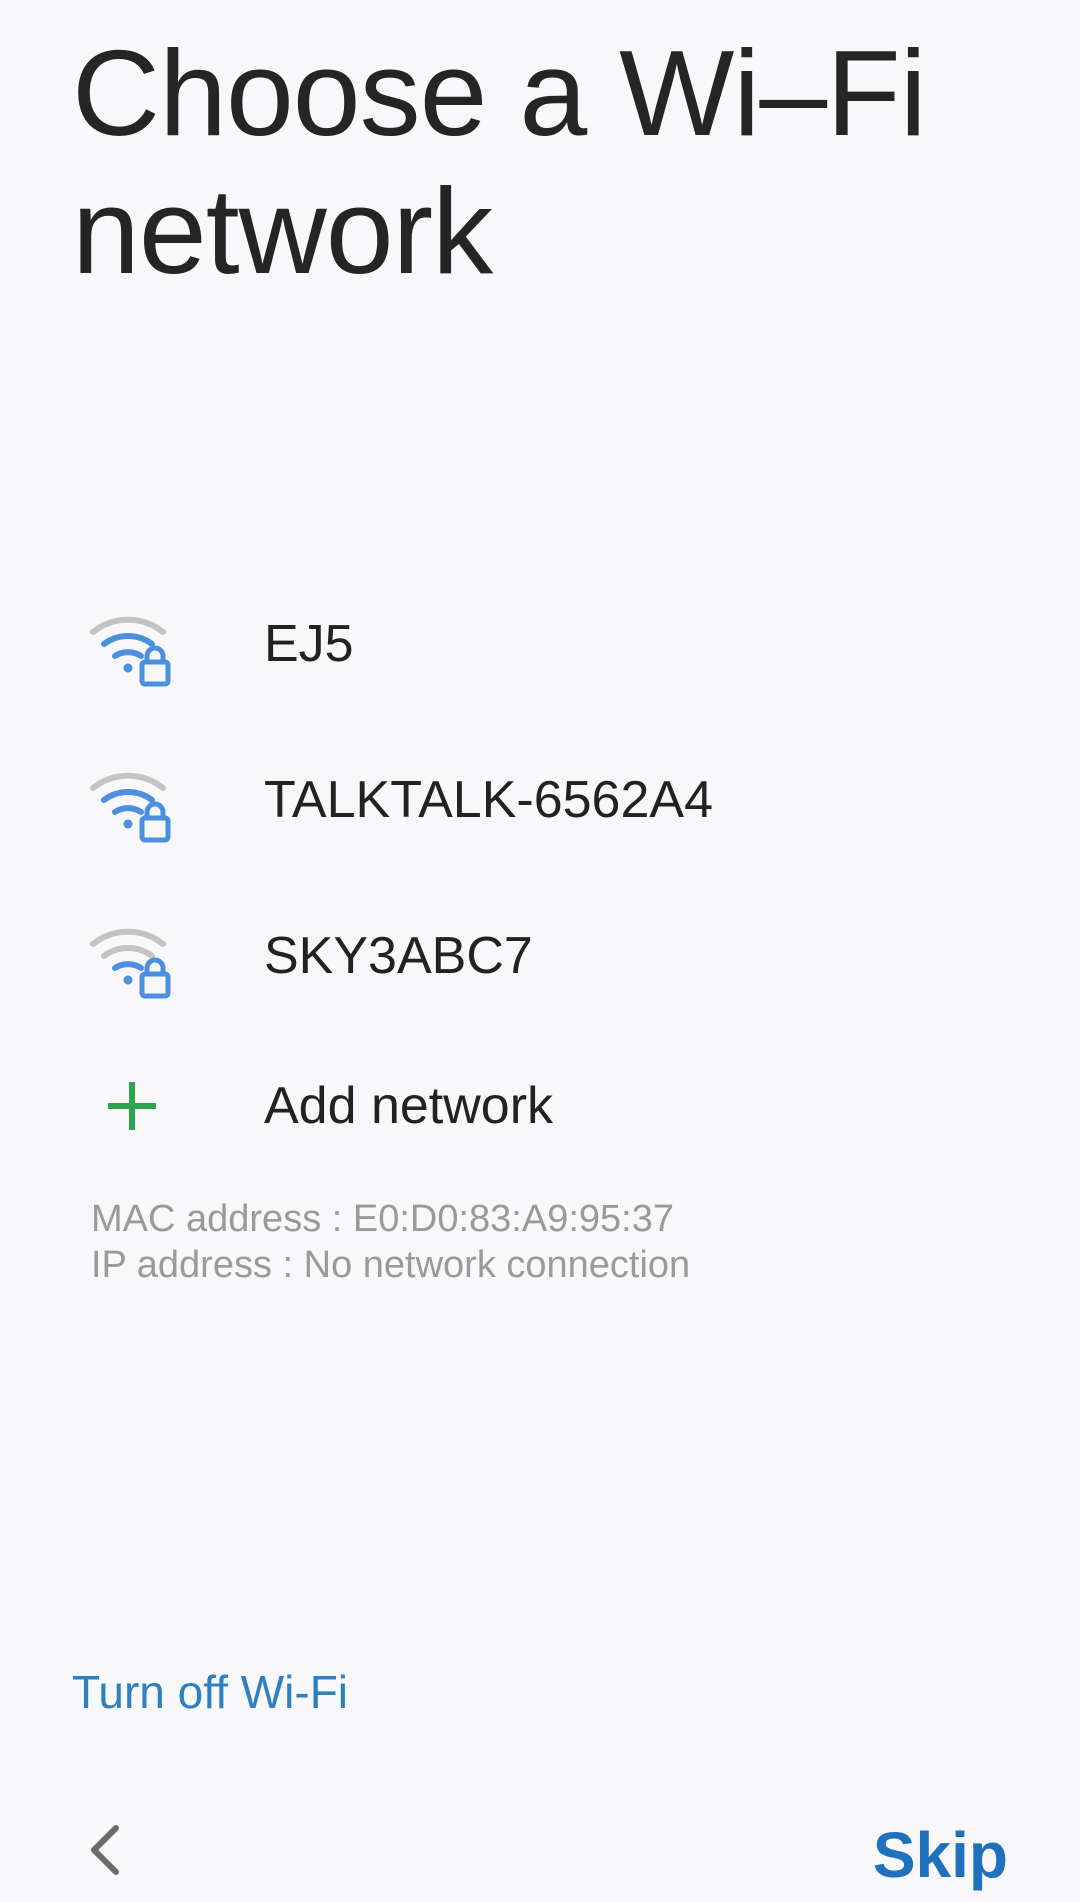 The width and height of the screenshot is (1080, 1902). What do you see at coordinates (488, 800) in the screenshot?
I see `network-ssid: TALKTALK-6562A4` at bounding box center [488, 800].